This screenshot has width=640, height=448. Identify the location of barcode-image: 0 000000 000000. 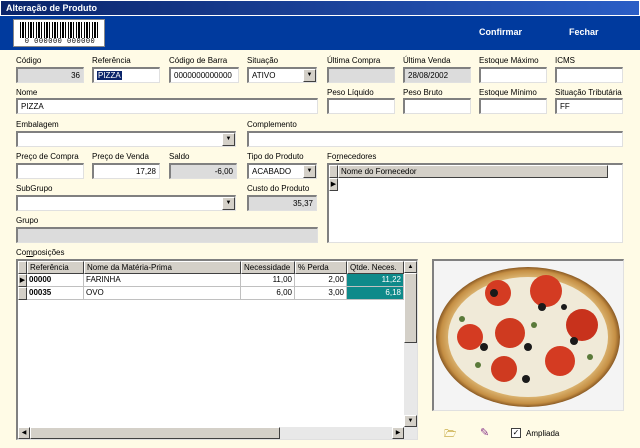
(59, 33).